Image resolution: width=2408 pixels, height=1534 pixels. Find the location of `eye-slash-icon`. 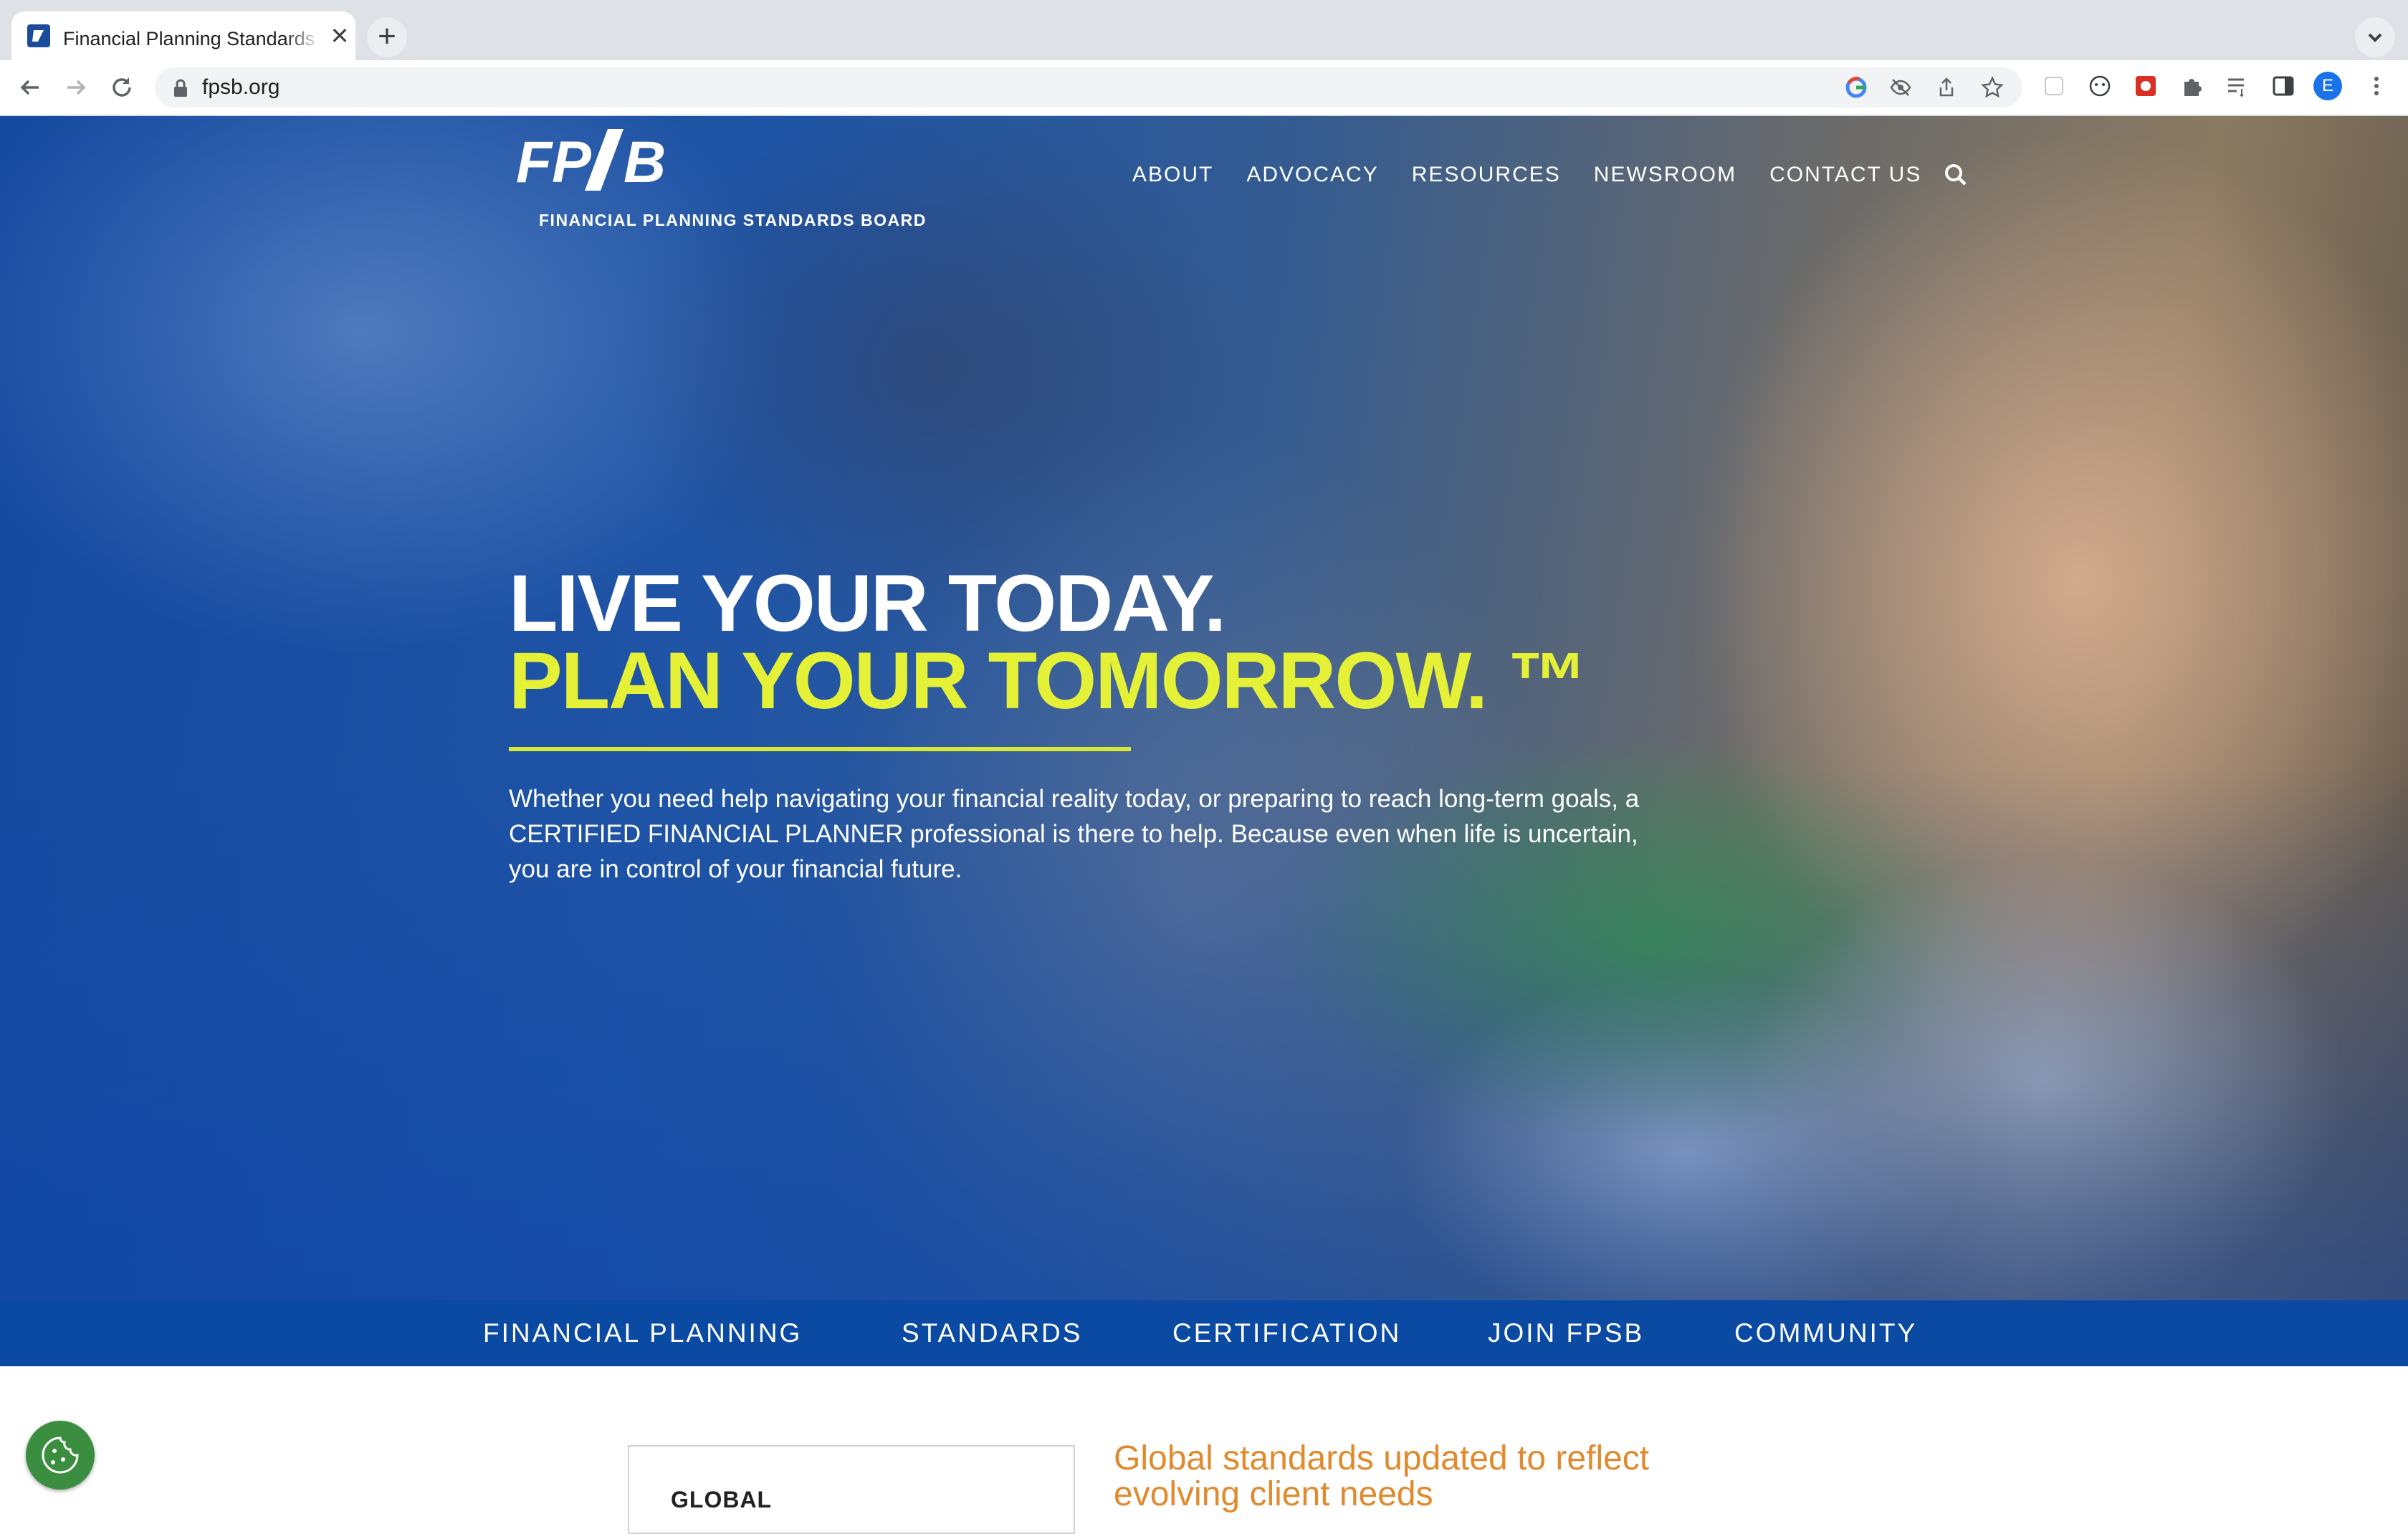

eye-slash-icon is located at coordinates (1900, 87).